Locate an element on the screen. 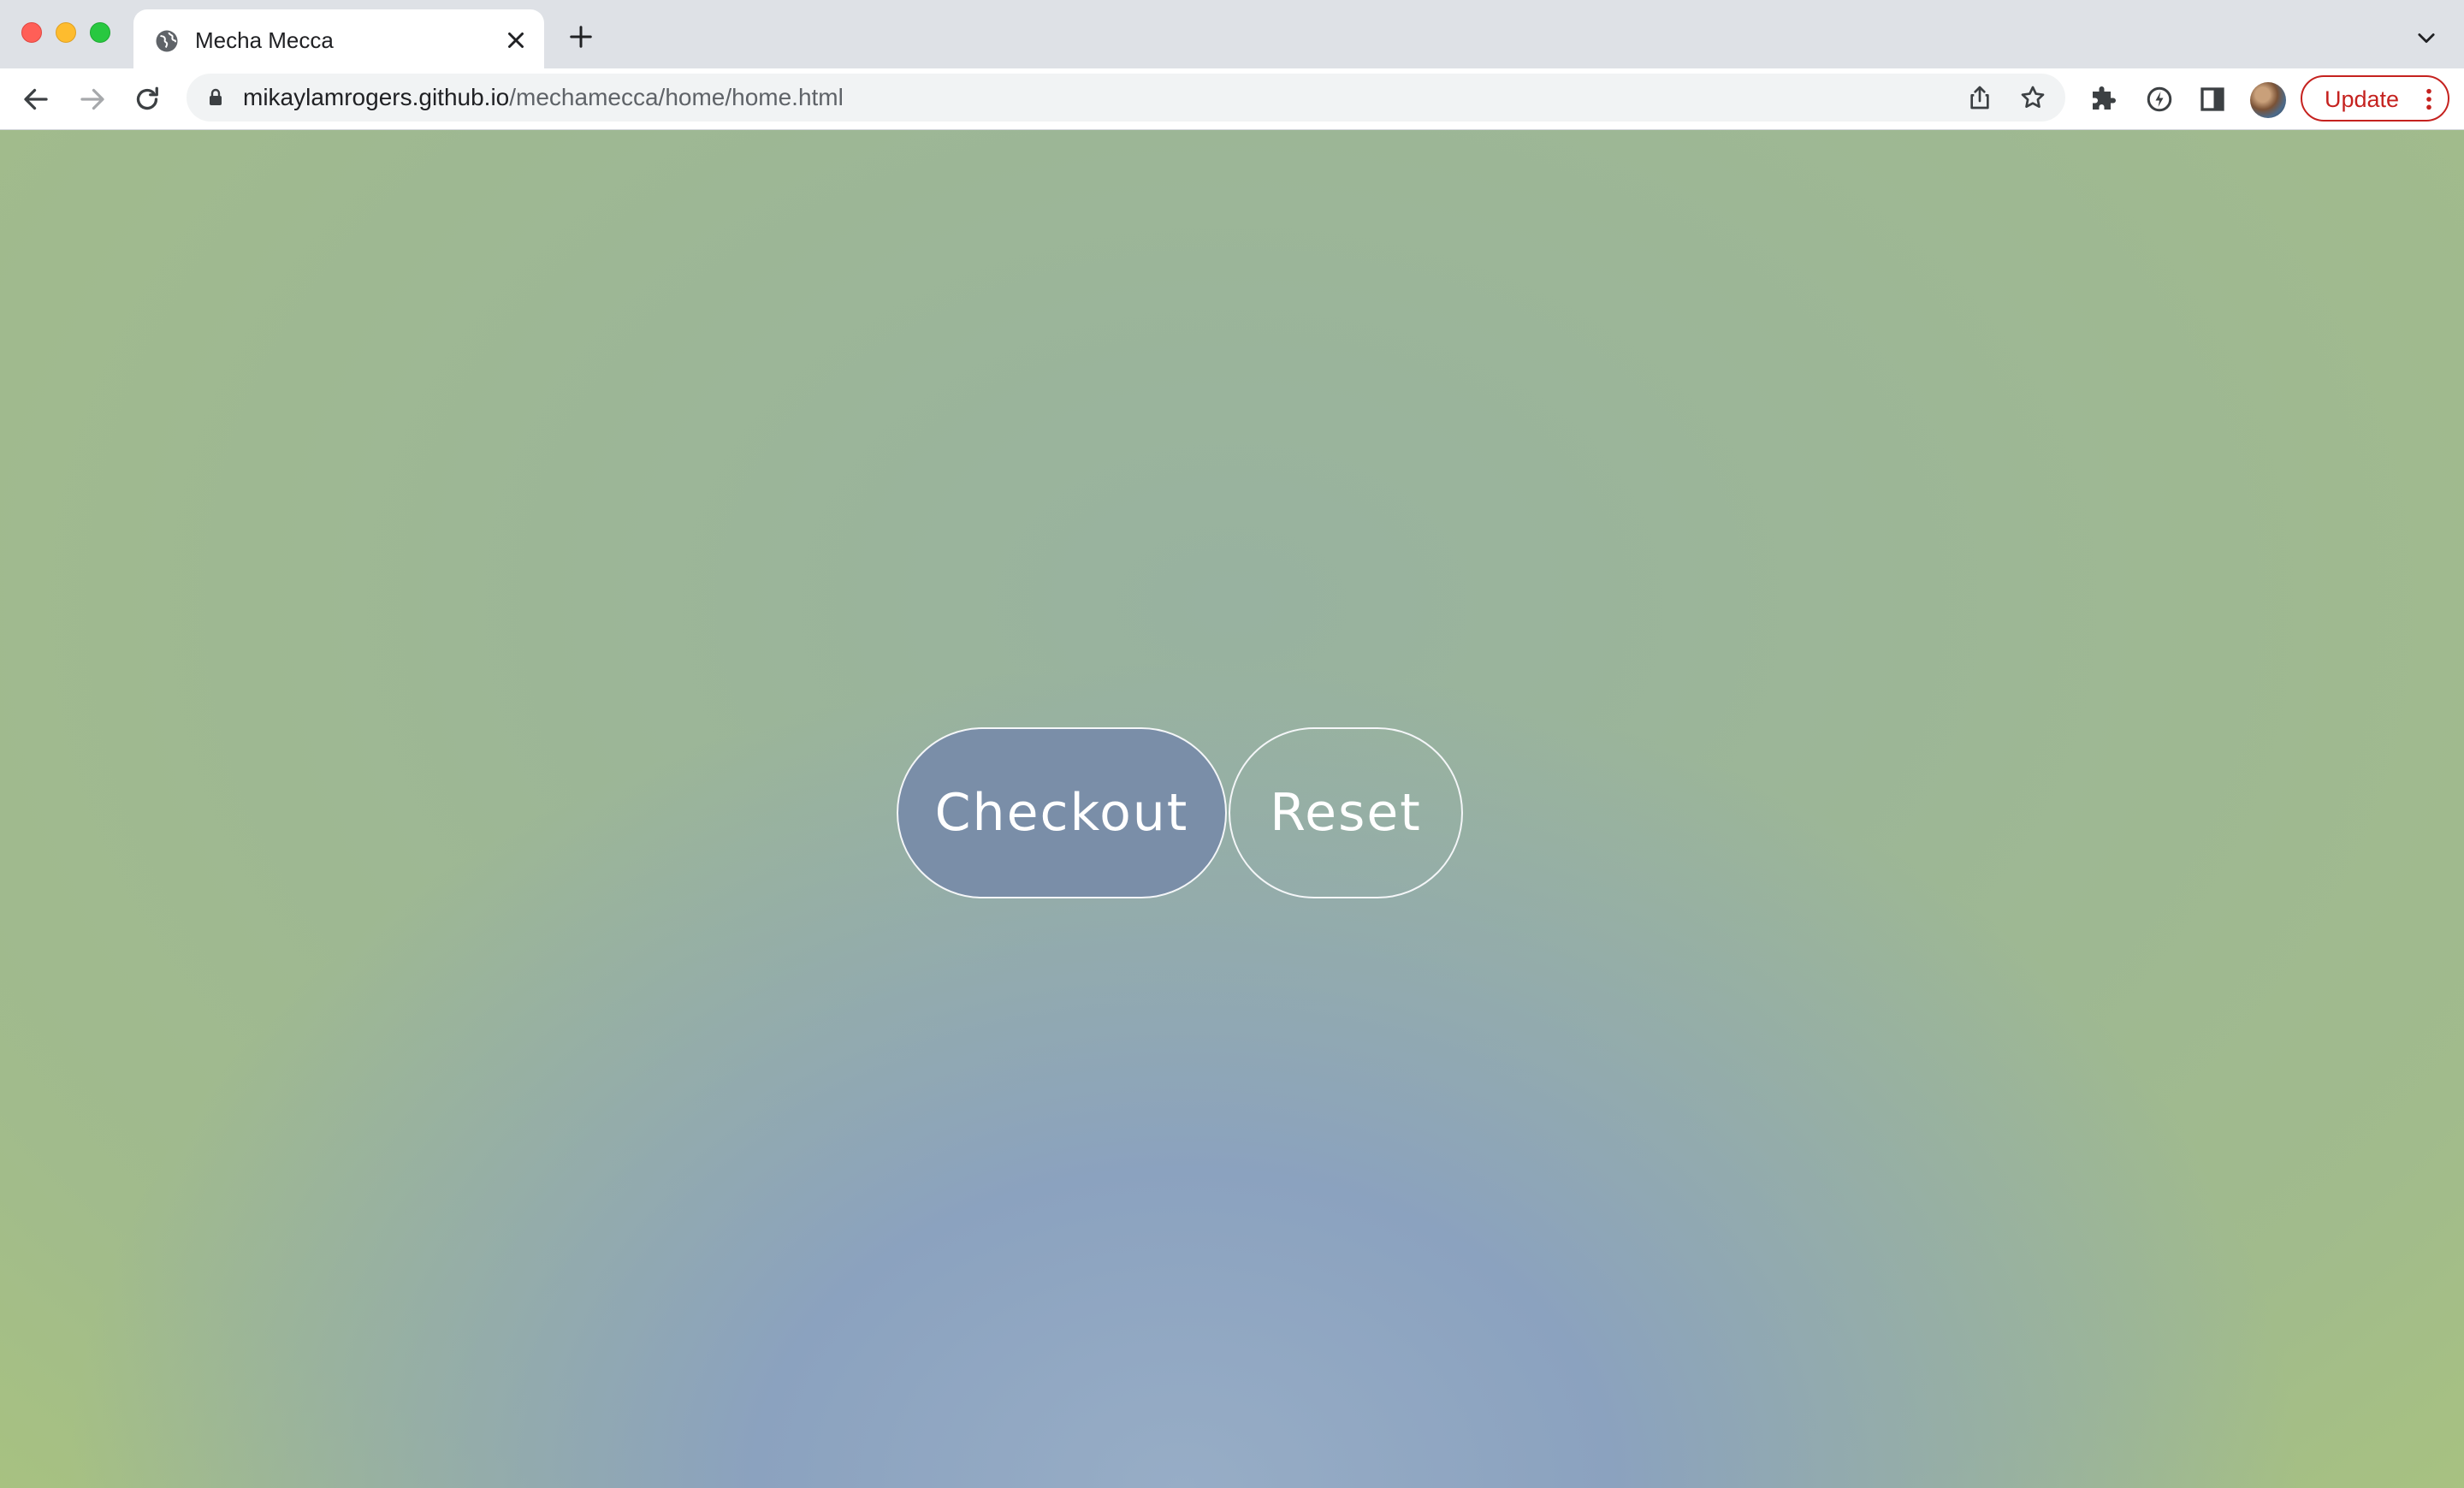 The width and height of the screenshot is (2464, 1488). minimize-window-button is located at coordinates (66, 32).